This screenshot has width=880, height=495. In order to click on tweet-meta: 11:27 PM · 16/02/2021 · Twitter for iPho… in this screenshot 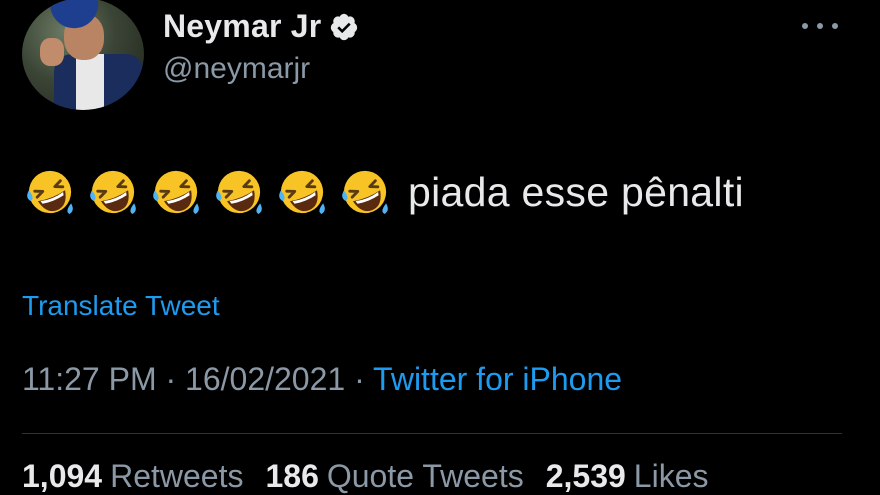, I will do `click(322, 379)`.